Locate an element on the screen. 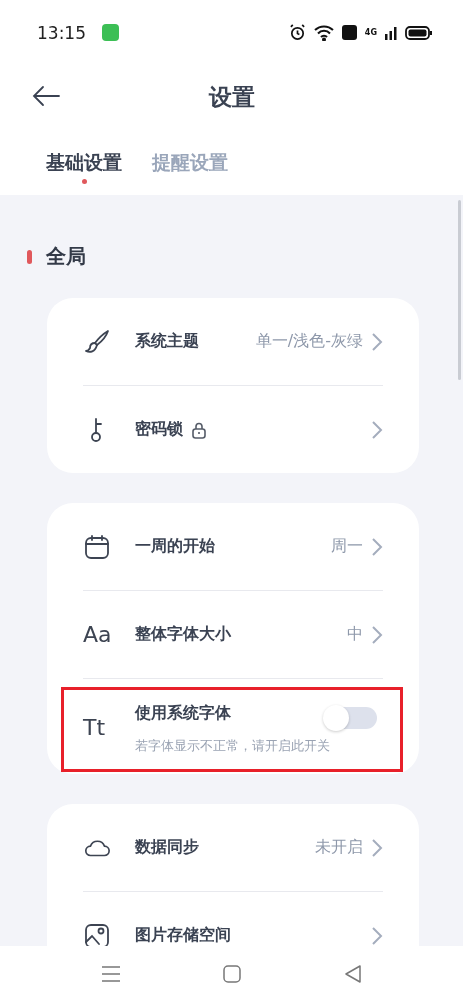 This screenshot has width=463, height=1001. battery-icon is located at coordinates (419, 32).